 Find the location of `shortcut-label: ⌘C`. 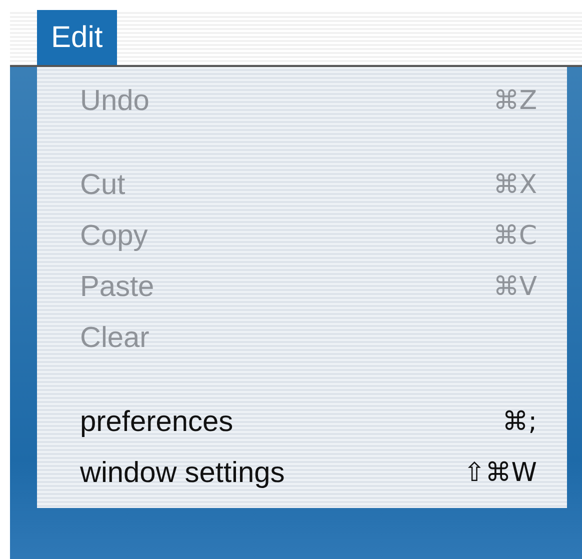

shortcut-label: ⌘C is located at coordinates (514, 236).